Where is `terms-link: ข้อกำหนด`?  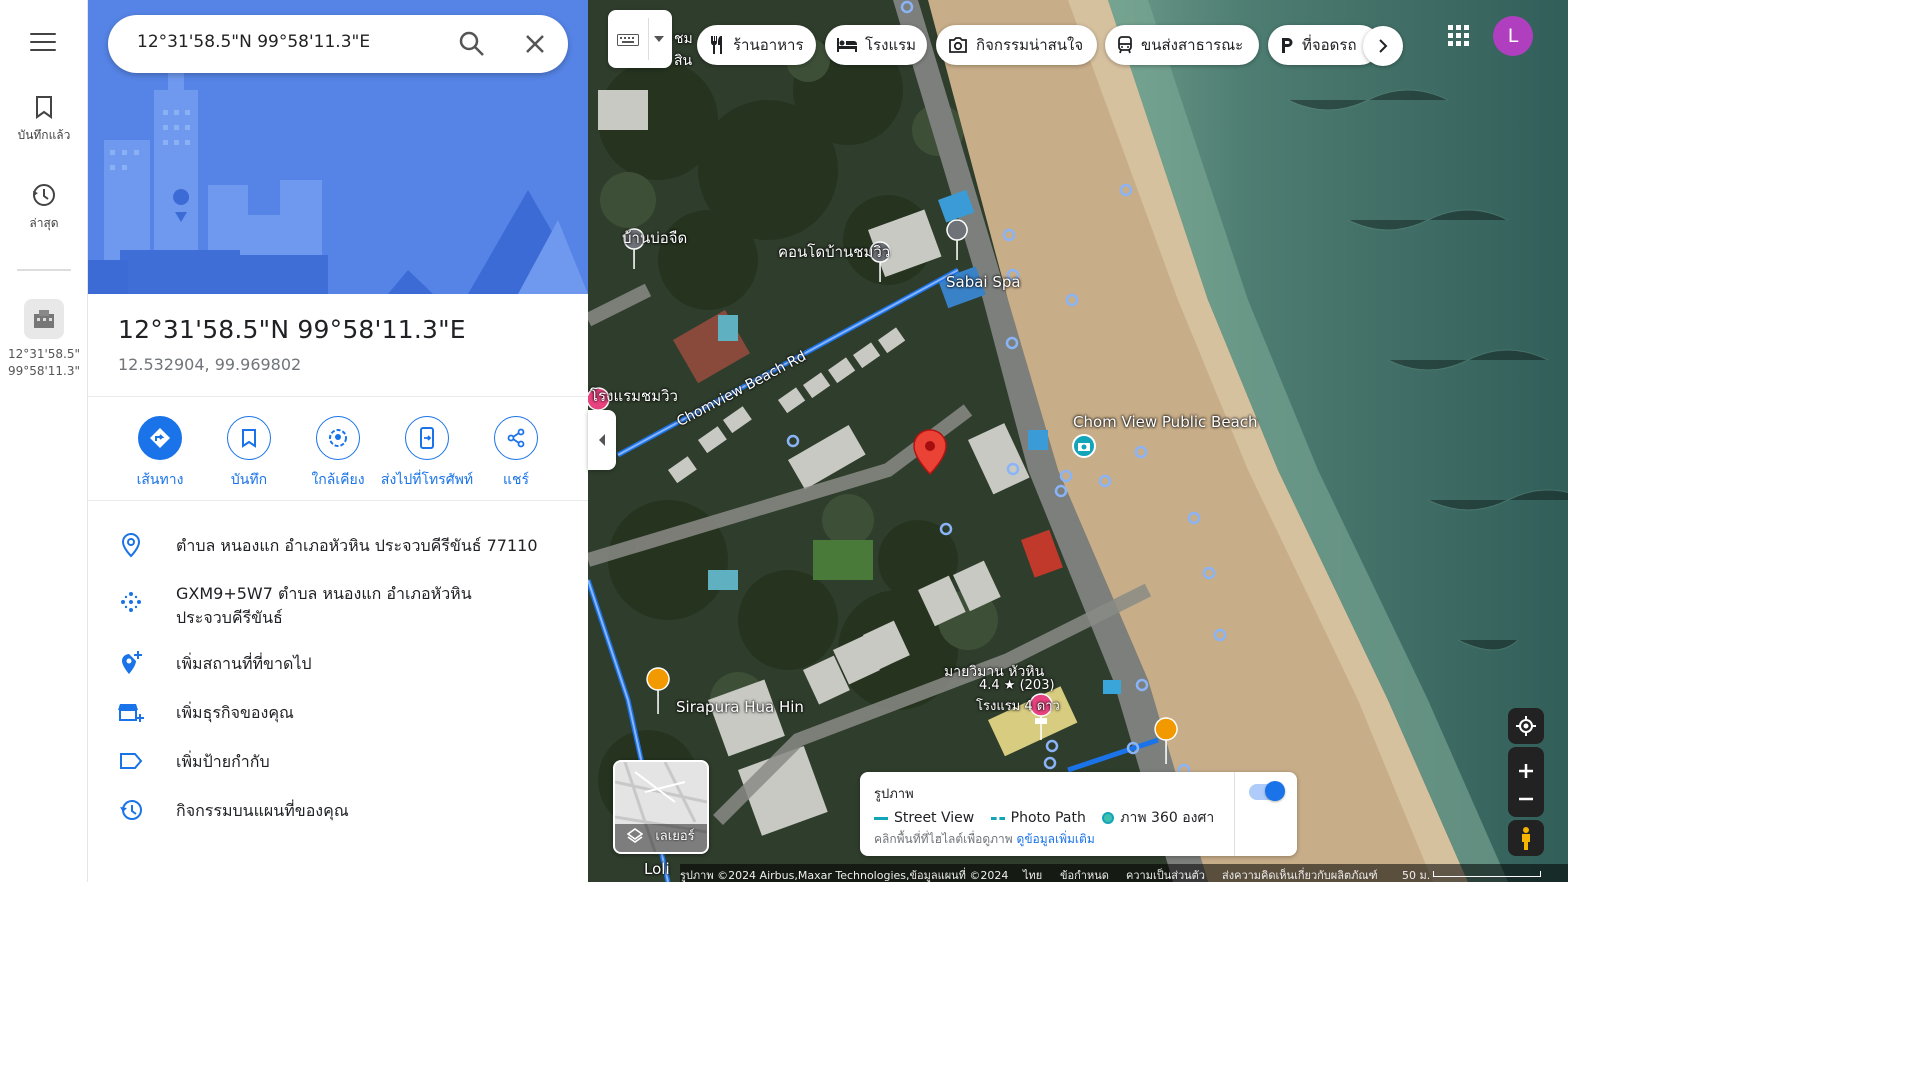
terms-link: ข้อกำหนด is located at coordinates (1084, 875).